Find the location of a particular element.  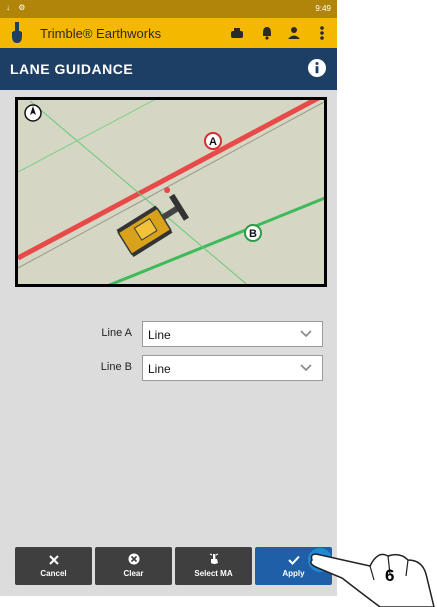

select-ma-label: Select MA is located at coordinates (213, 573).